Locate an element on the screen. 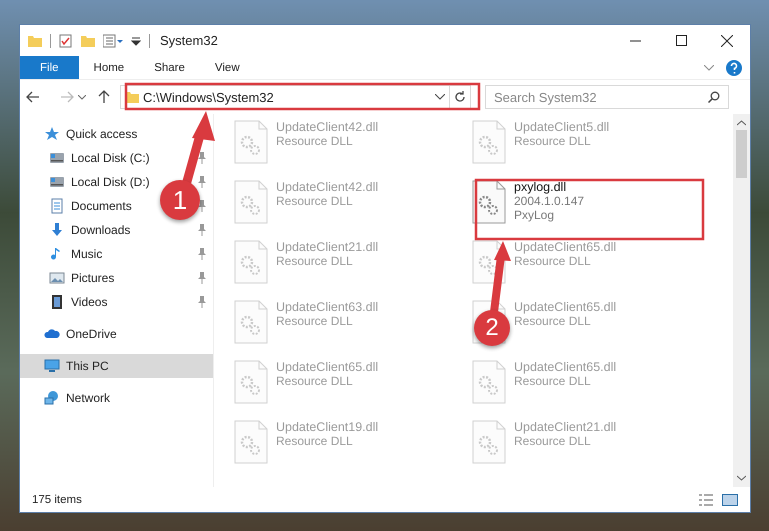 This screenshot has width=769, height=531. nav-item: Local Disk (D:) is located at coordinates (110, 182).